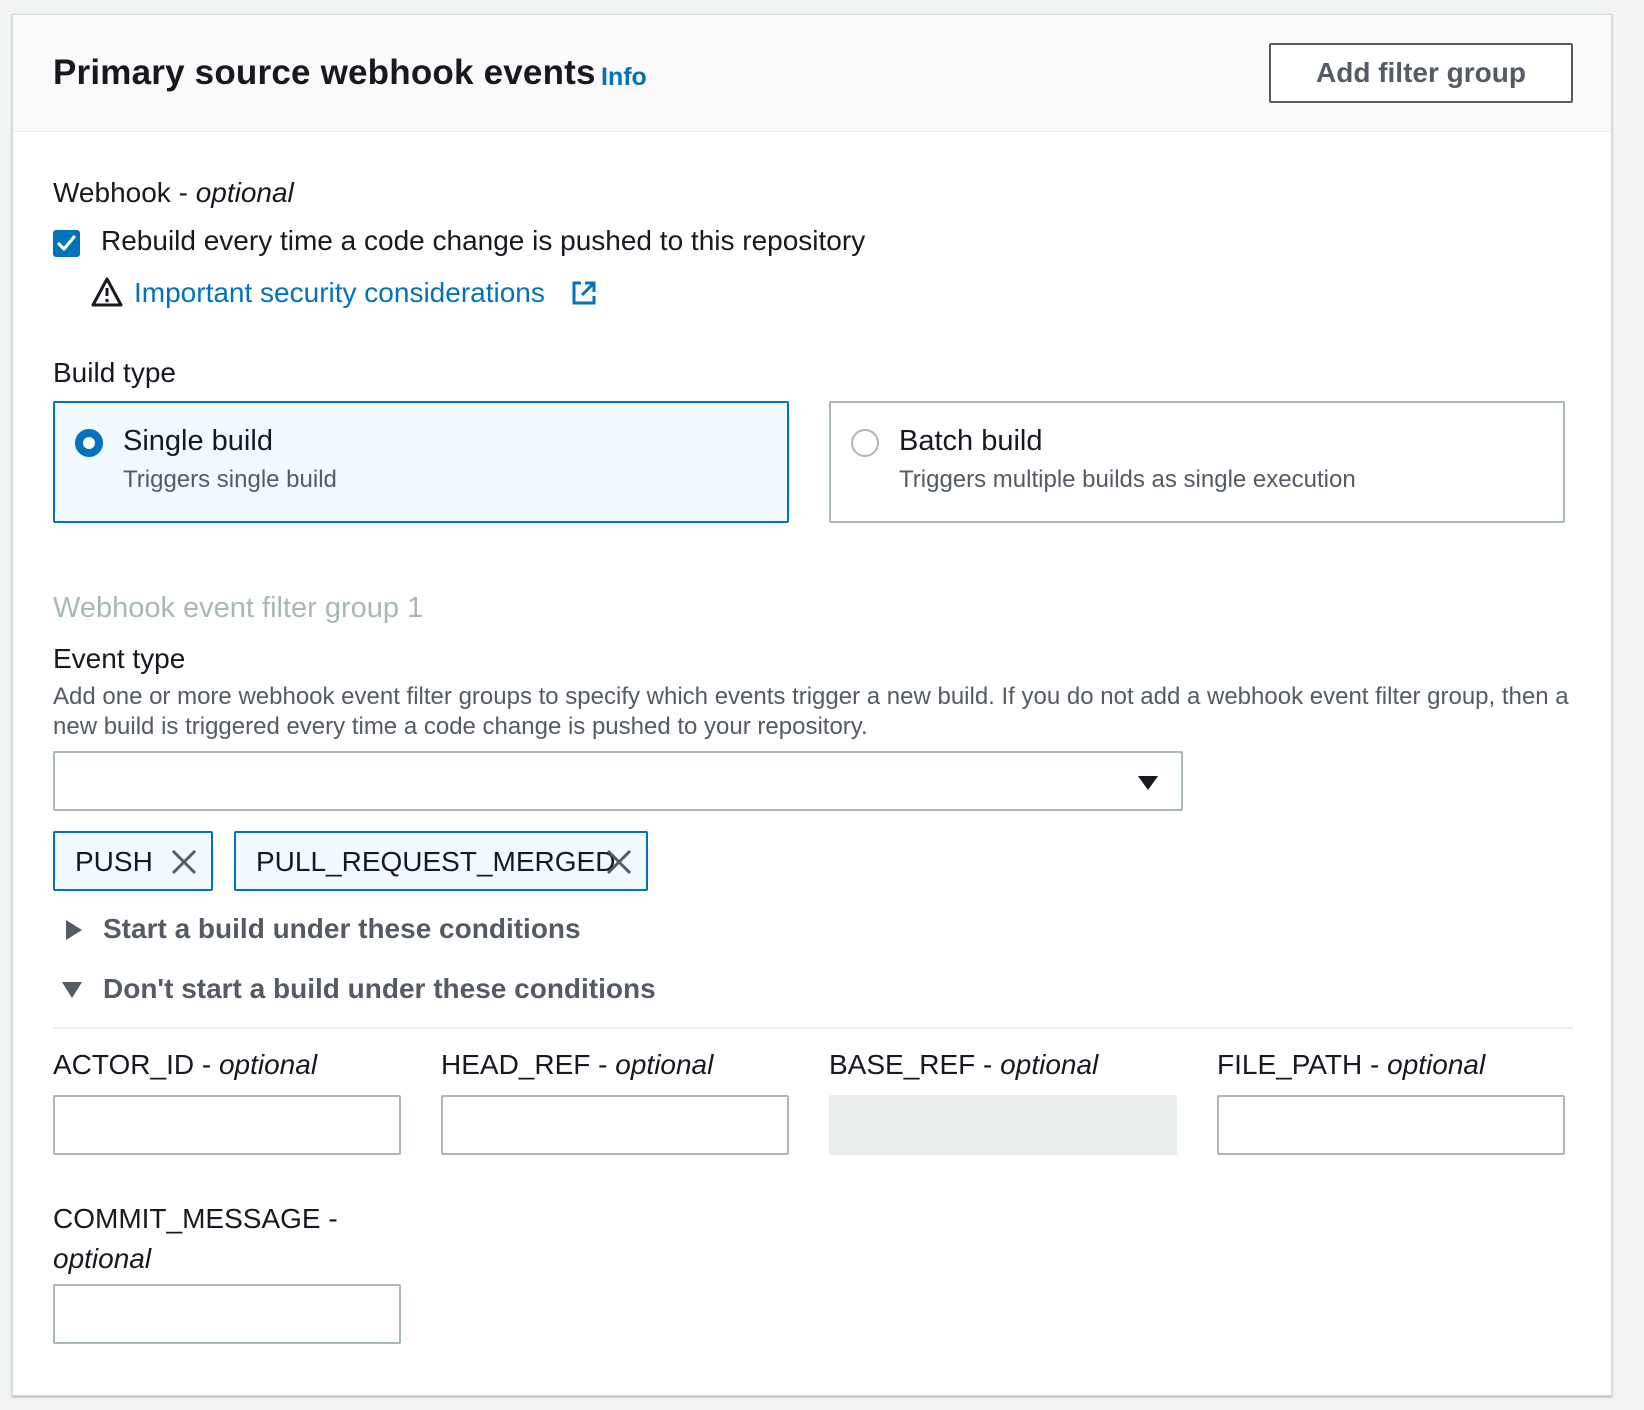 This screenshot has width=1644, height=1410. I want to click on add-filter-group-button: Add filter group, so click(1421, 73).